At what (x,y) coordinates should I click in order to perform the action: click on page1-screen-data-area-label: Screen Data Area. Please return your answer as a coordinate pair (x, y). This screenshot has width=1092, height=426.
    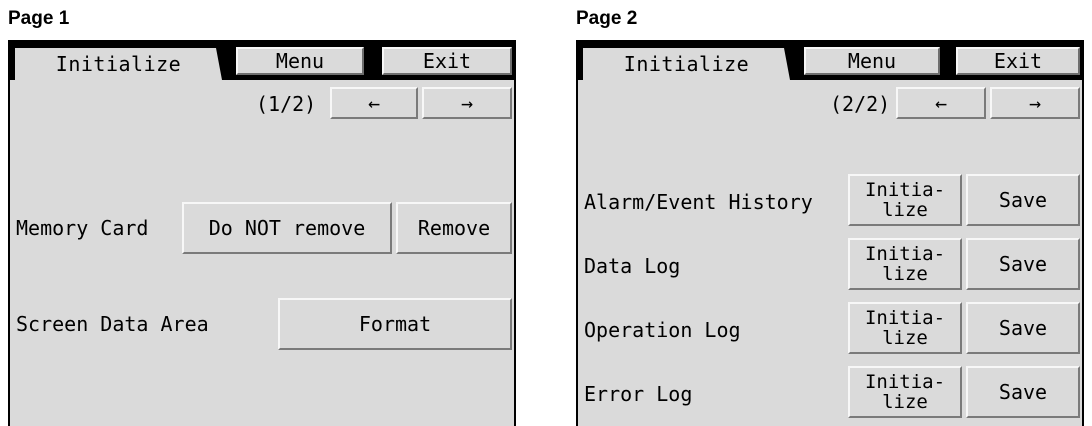
    Looking at the image, I should click on (112, 324).